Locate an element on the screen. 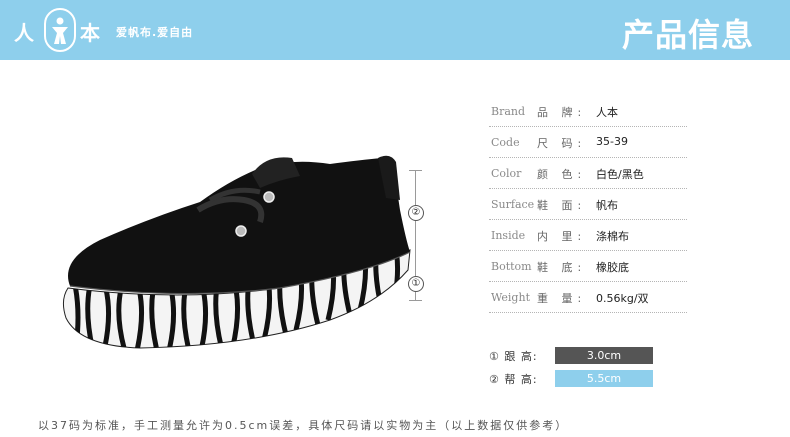 The image size is (790, 437). spec-label-cn: 内 里: is located at coordinates (562, 236).